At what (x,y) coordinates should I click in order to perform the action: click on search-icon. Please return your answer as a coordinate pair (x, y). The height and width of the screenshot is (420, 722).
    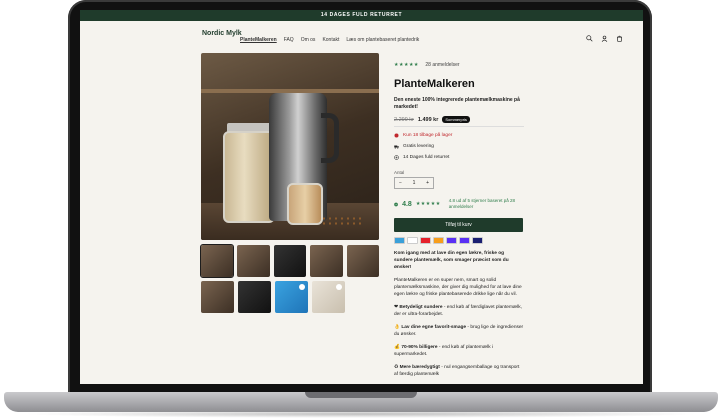
    Looking at the image, I should click on (589, 38).